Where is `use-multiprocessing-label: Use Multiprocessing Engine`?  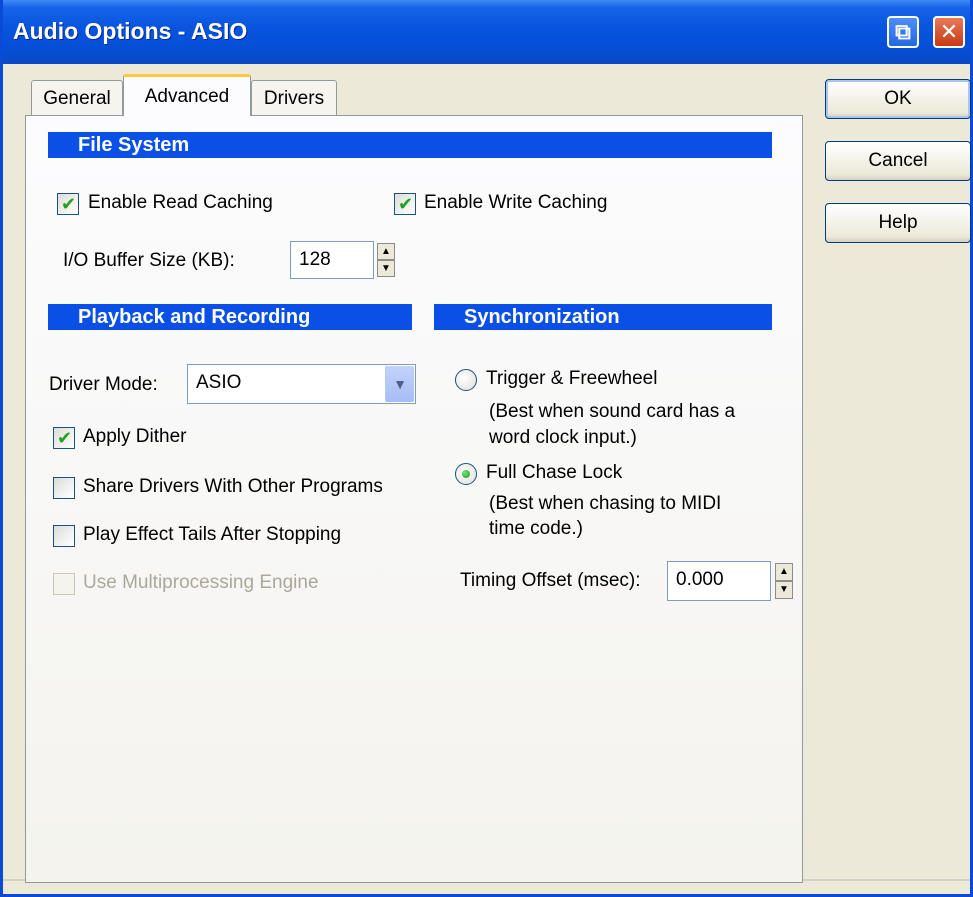
use-multiprocessing-label: Use Multiprocessing Engine is located at coordinates (201, 582).